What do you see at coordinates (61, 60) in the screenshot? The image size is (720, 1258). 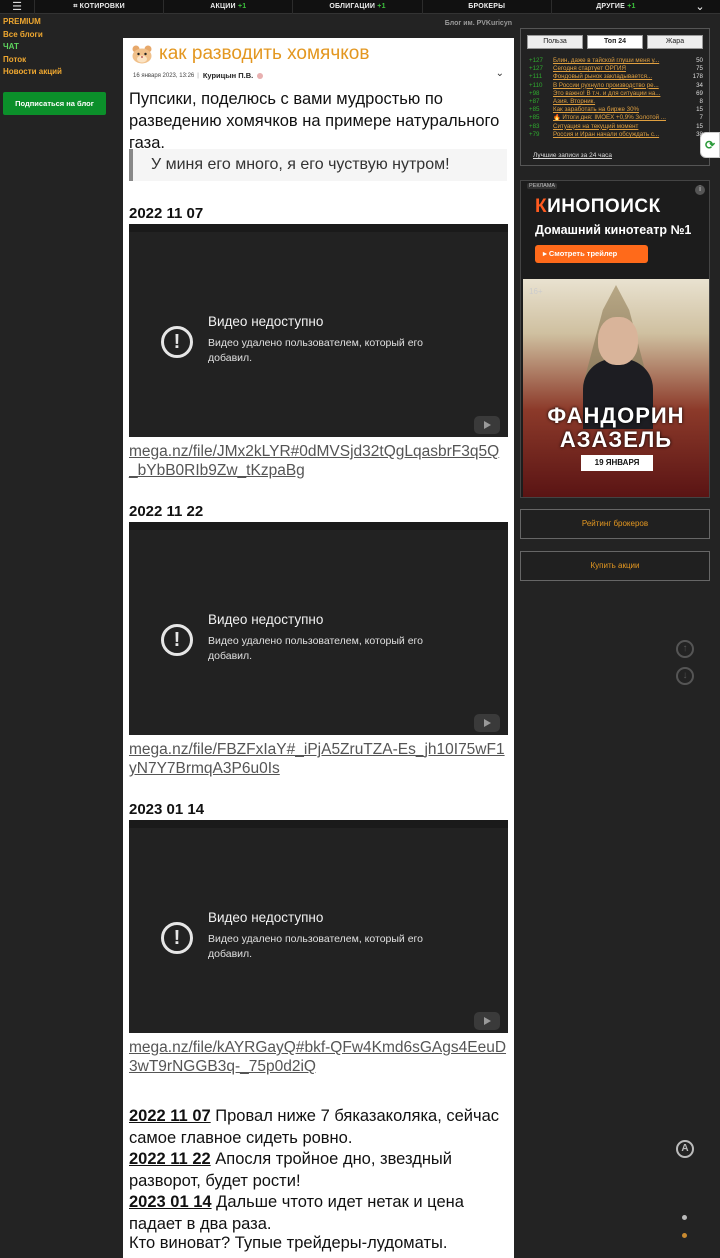 I see `sidebar-item-flow: Поток` at bounding box center [61, 60].